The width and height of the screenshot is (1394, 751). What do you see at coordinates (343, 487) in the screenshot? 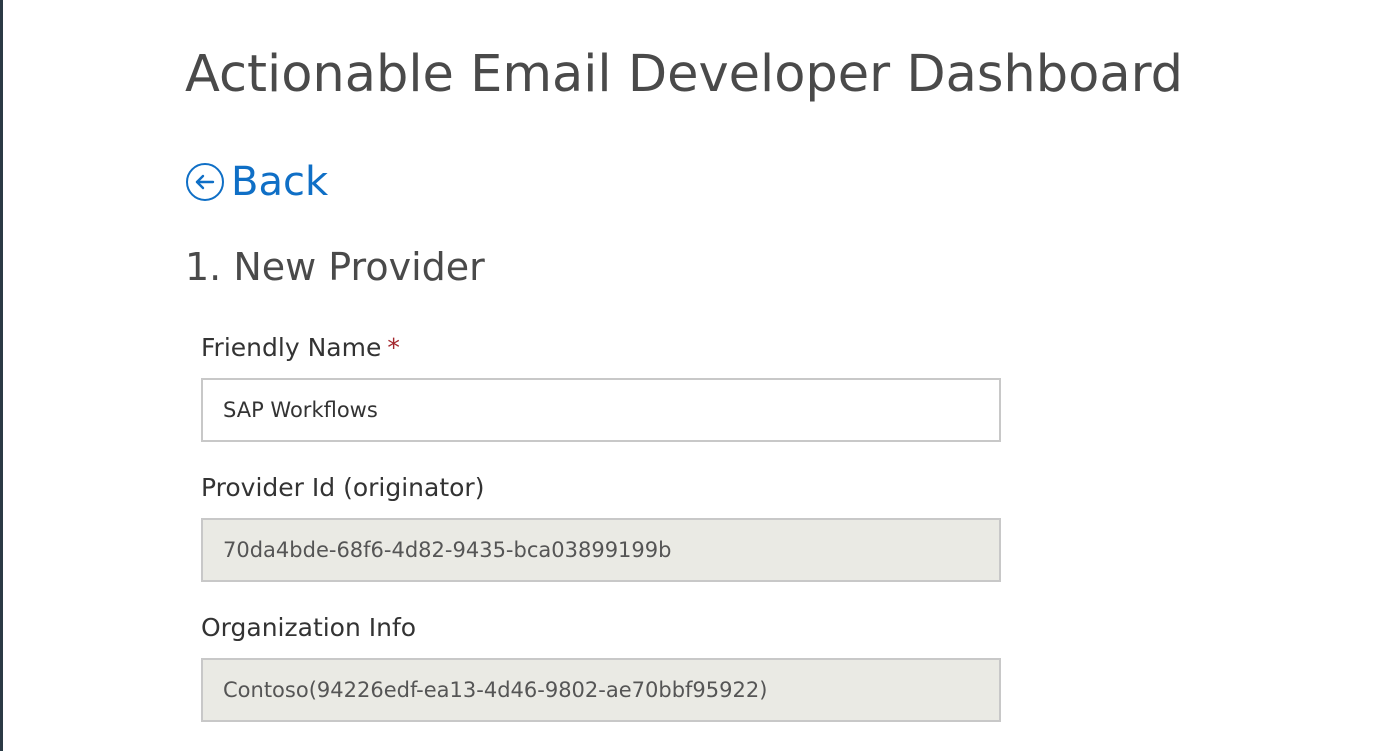
I see `provider-id-label: Provider Id (originator)` at bounding box center [343, 487].